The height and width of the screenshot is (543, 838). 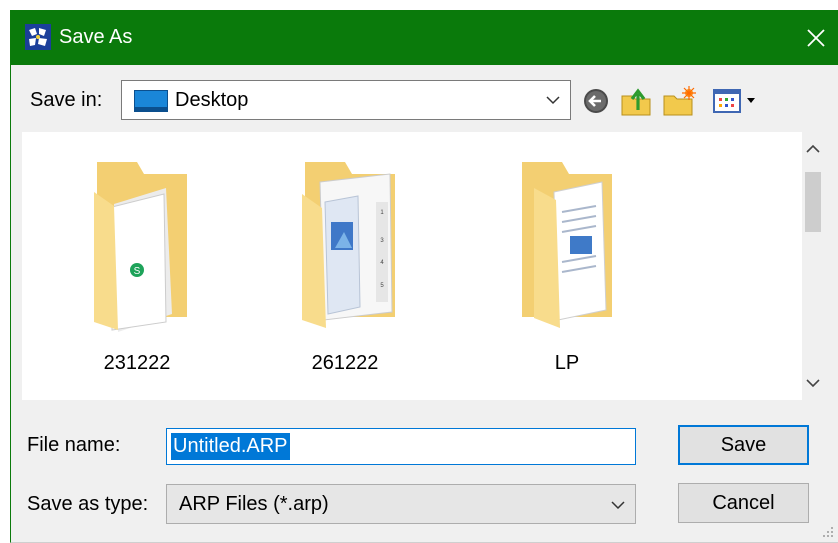 What do you see at coordinates (743, 503) in the screenshot?
I see `cancel-button: Cancel` at bounding box center [743, 503].